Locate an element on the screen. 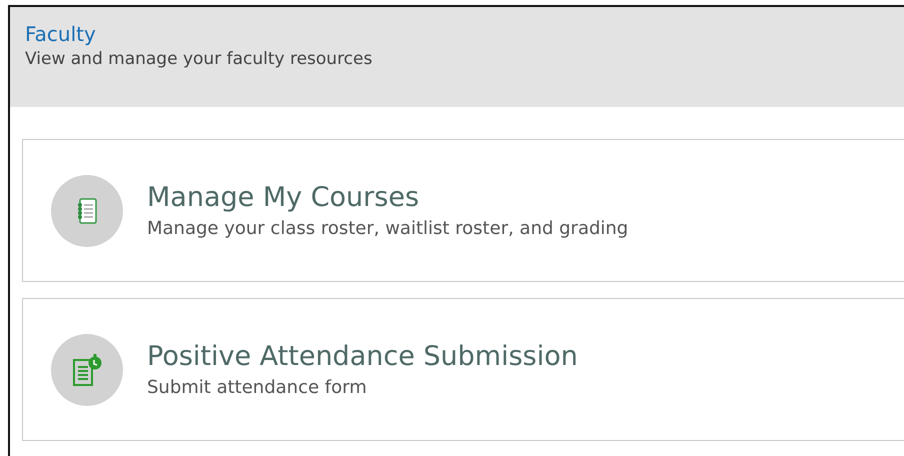  page-subtitle: View and manage your faculty resources is located at coordinates (199, 59).